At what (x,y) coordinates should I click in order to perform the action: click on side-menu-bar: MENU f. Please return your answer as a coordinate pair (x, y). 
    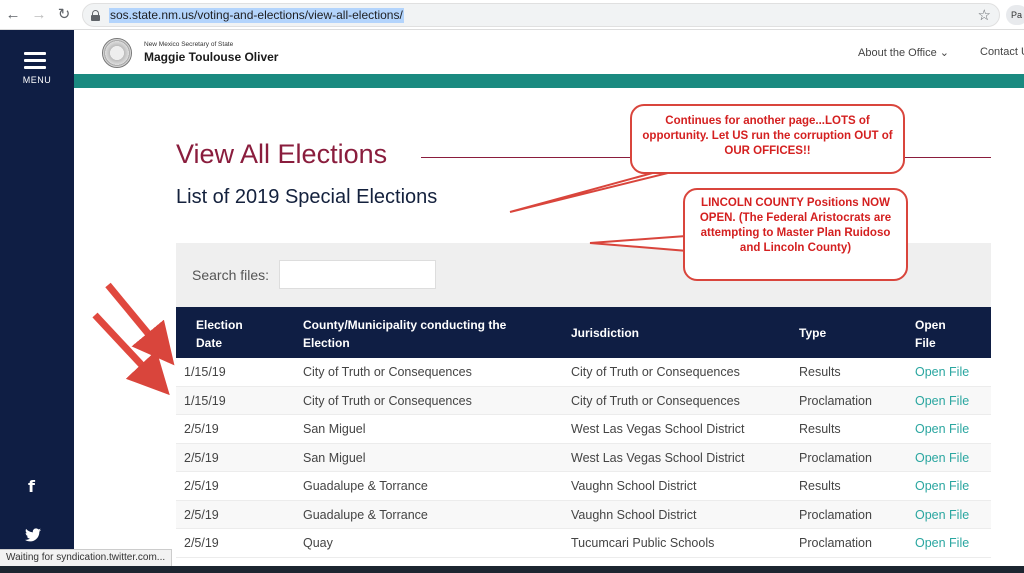
    Looking at the image, I should click on (37, 301).